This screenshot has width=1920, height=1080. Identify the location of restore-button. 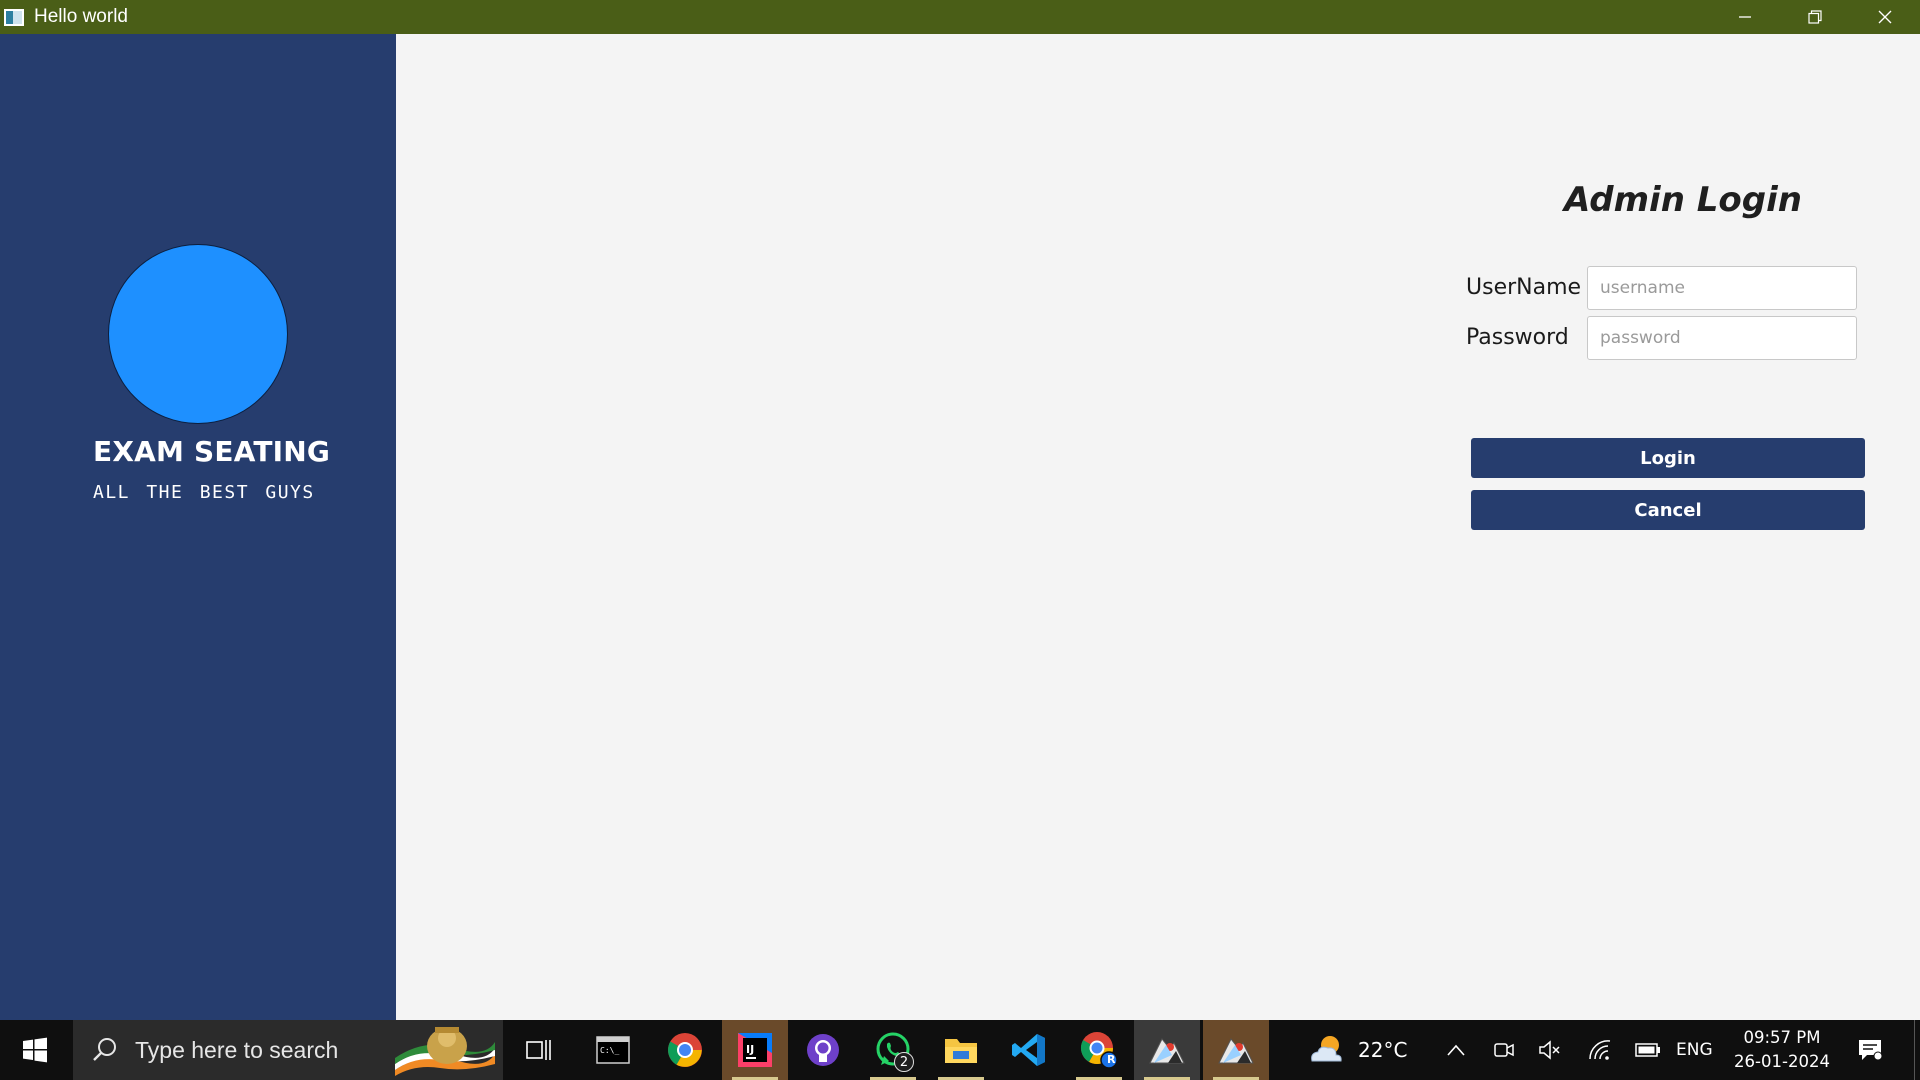
(1815, 17).